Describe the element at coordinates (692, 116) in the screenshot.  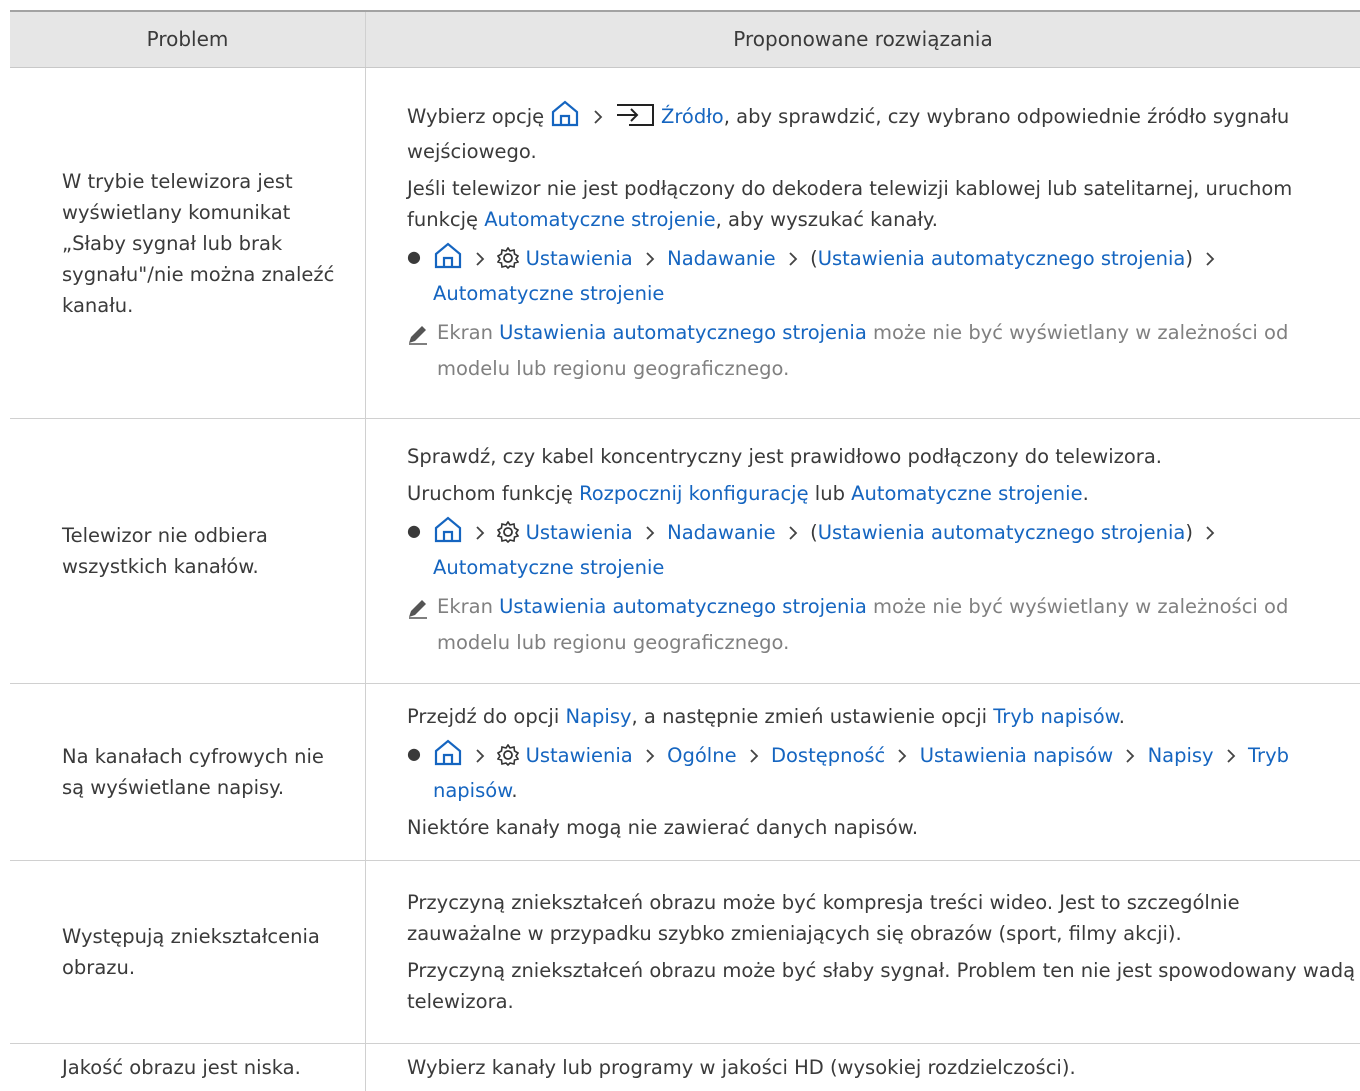
I see `link-source: Źródło` at that location.